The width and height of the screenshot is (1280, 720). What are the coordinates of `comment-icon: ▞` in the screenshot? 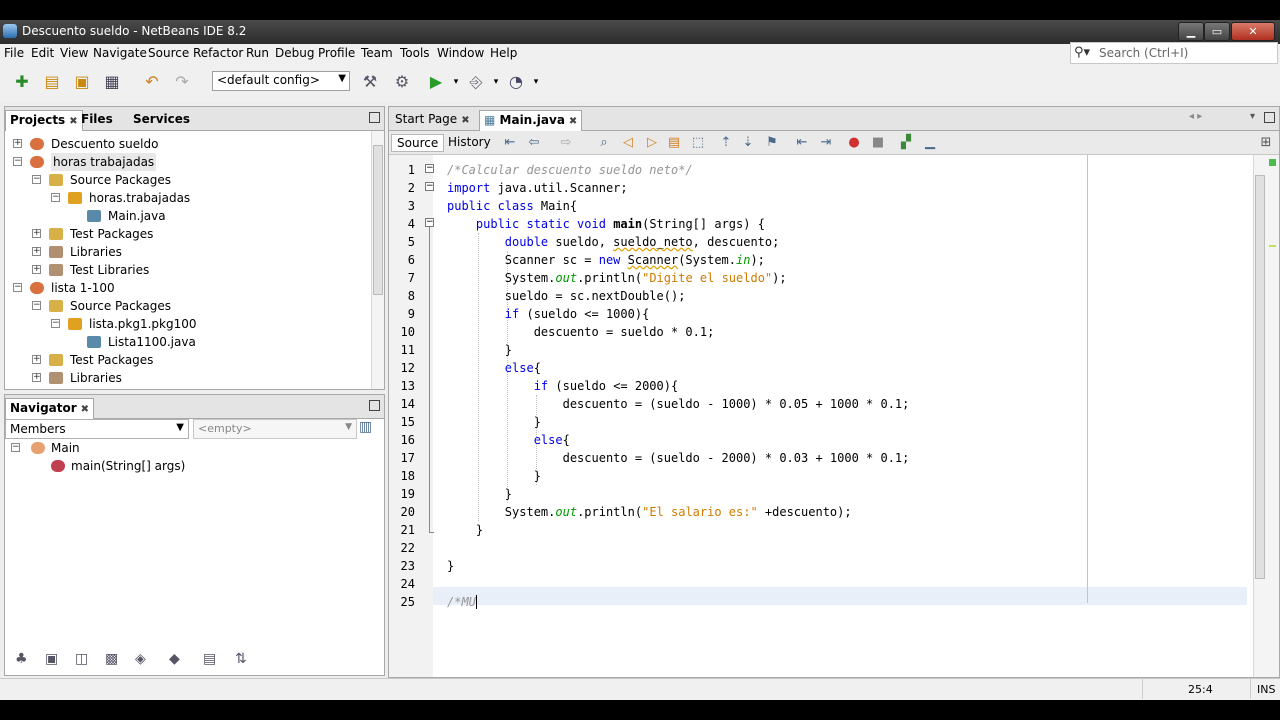 It's located at (906, 143).